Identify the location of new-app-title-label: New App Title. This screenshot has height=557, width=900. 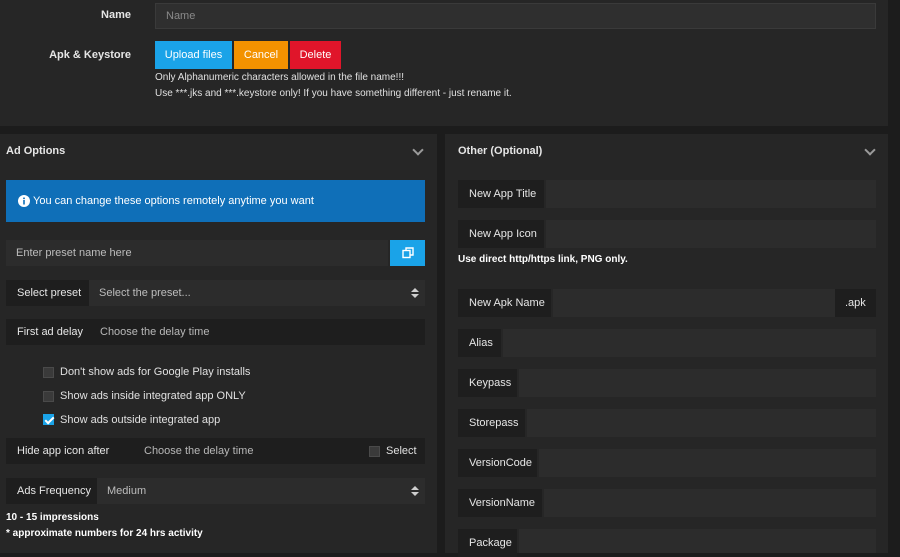
(501, 194).